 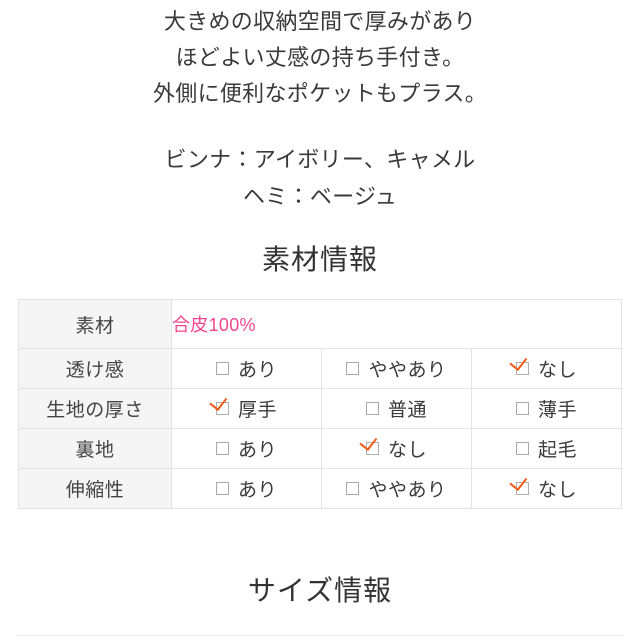 What do you see at coordinates (95, 324) in the screenshot?
I see `row-label-material: 素材` at bounding box center [95, 324].